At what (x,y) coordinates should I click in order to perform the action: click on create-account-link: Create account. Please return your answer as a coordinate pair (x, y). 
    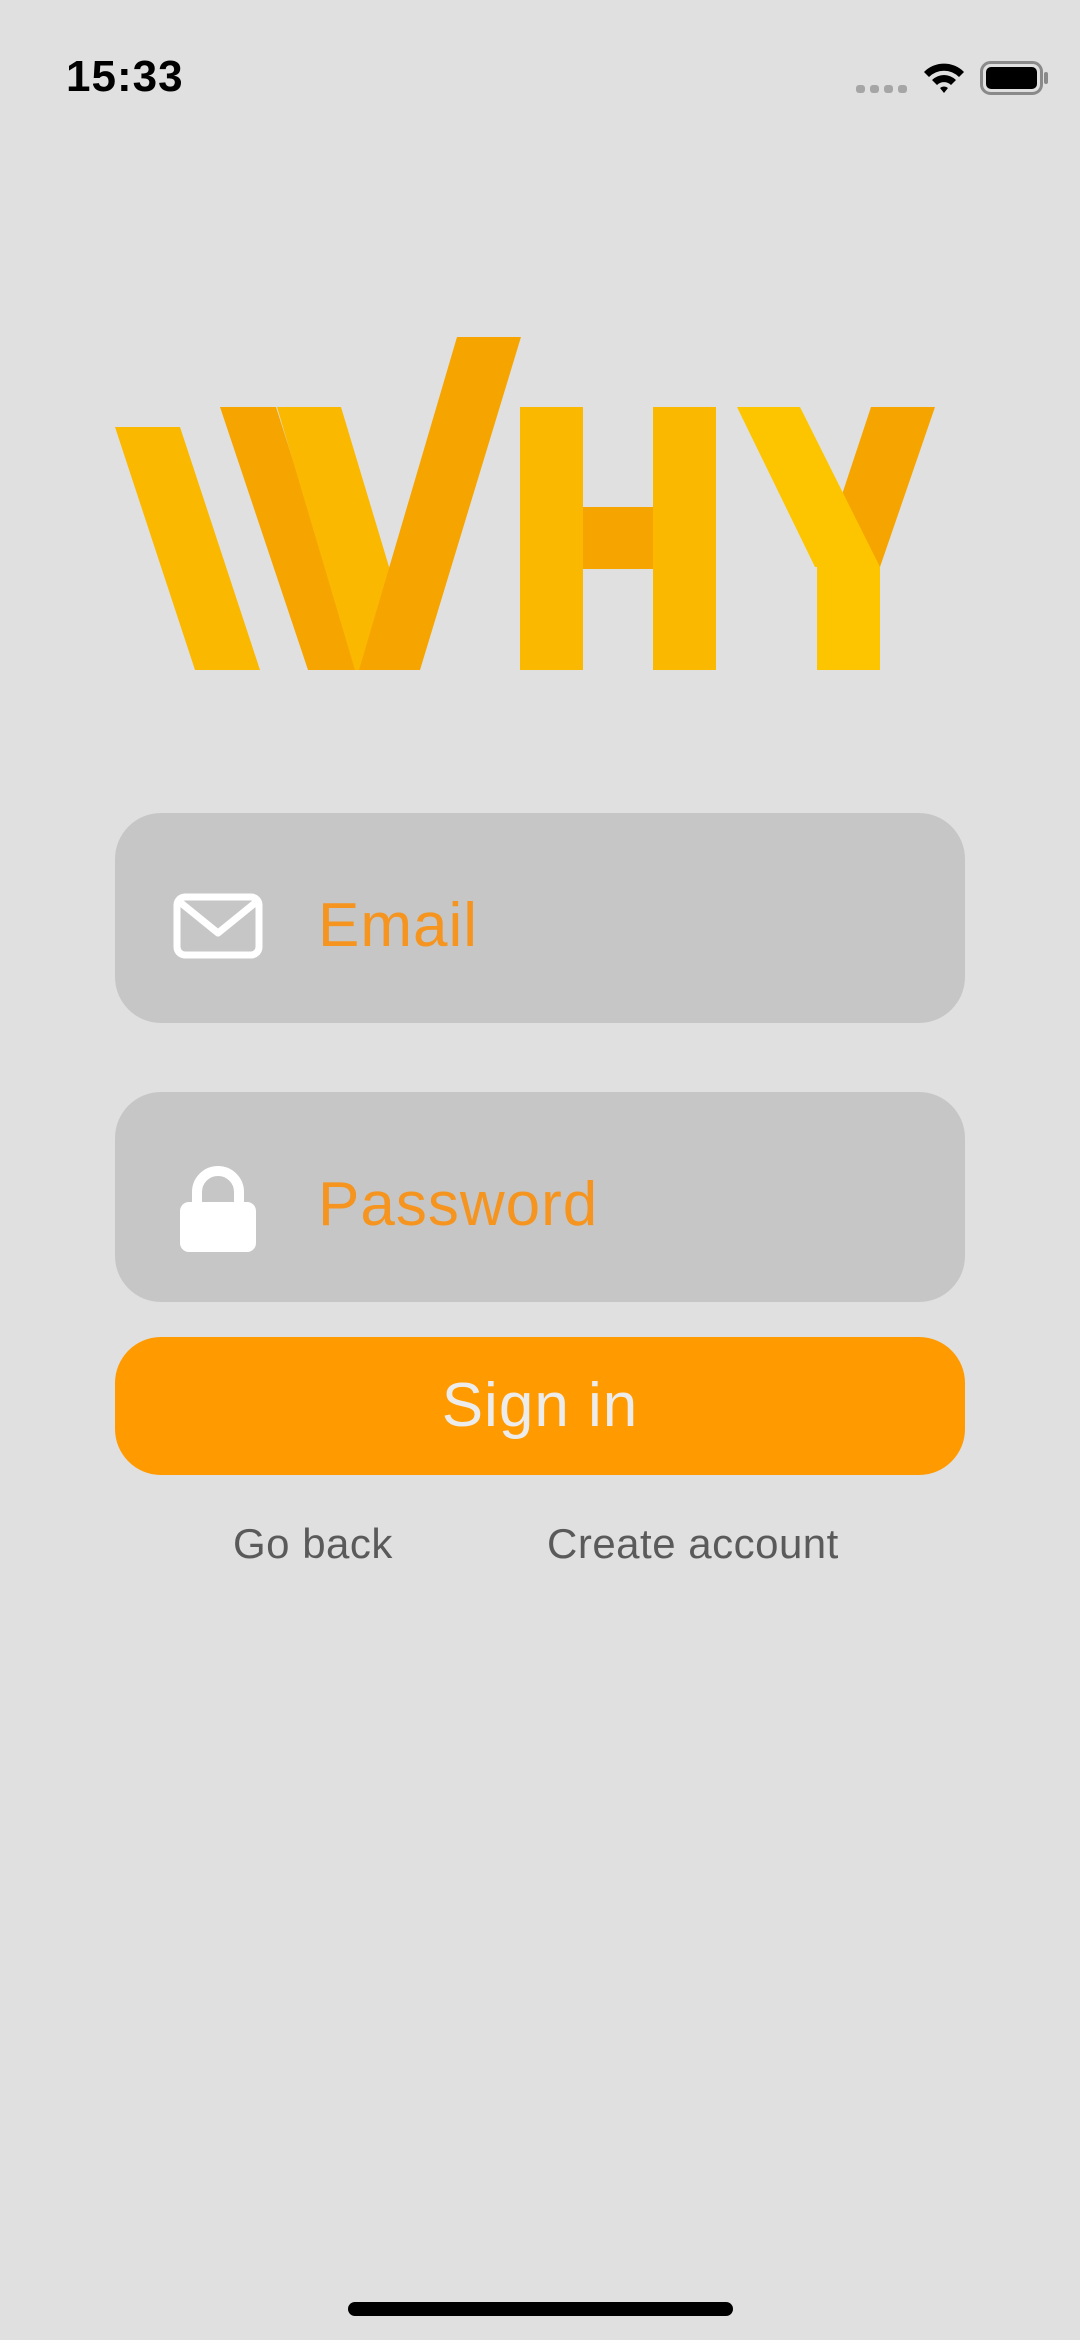
    Looking at the image, I should click on (693, 1544).